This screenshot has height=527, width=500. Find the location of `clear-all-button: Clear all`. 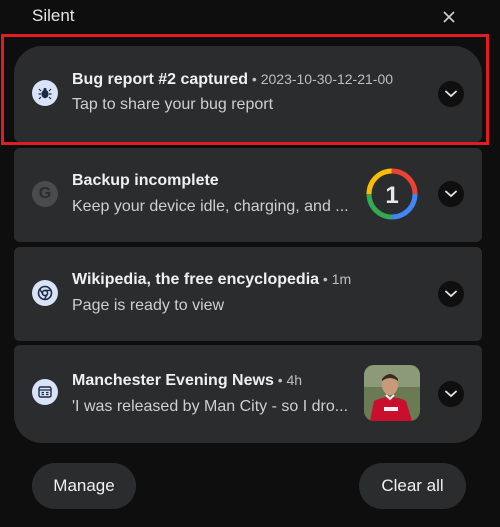

clear-all-button: Clear all is located at coordinates (412, 486).